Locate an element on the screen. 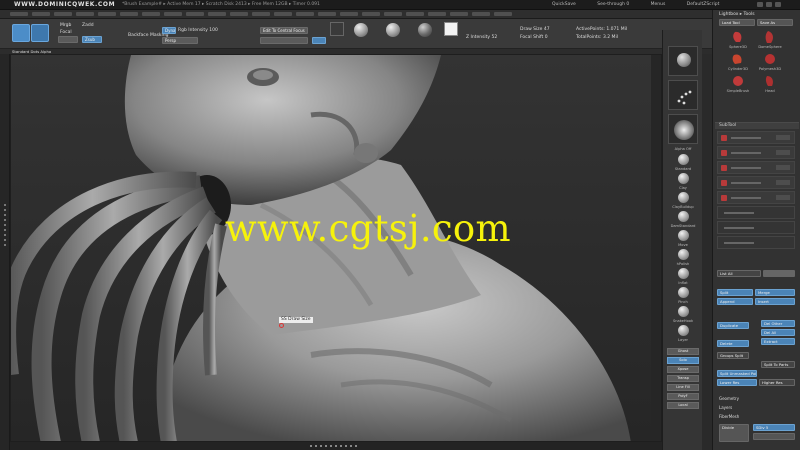 The image size is (800, 450). menu-item-color is located at coordinates (63, 14).